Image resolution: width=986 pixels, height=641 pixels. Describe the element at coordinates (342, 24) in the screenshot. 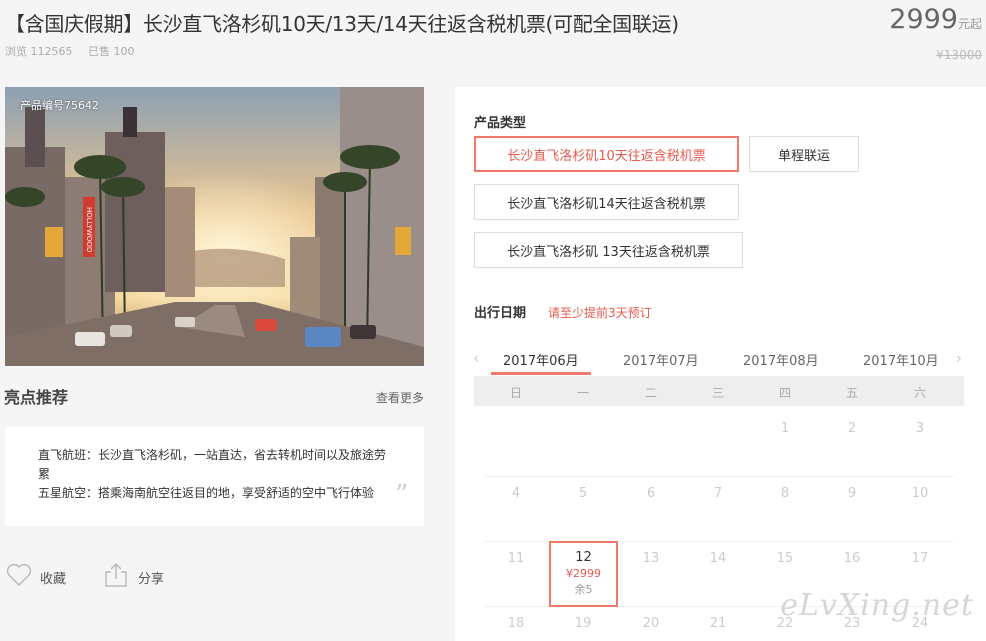

I see `page-title: 【含国庆假期】长沙直飞洛杉矶10天/13天/14天往返含税机票(可配全国联运)` at that location.